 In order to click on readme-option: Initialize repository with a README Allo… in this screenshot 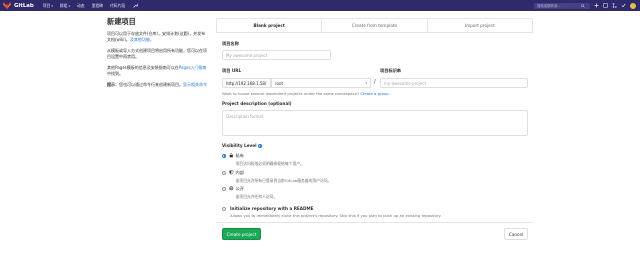, I will do `click(331, 212)`.